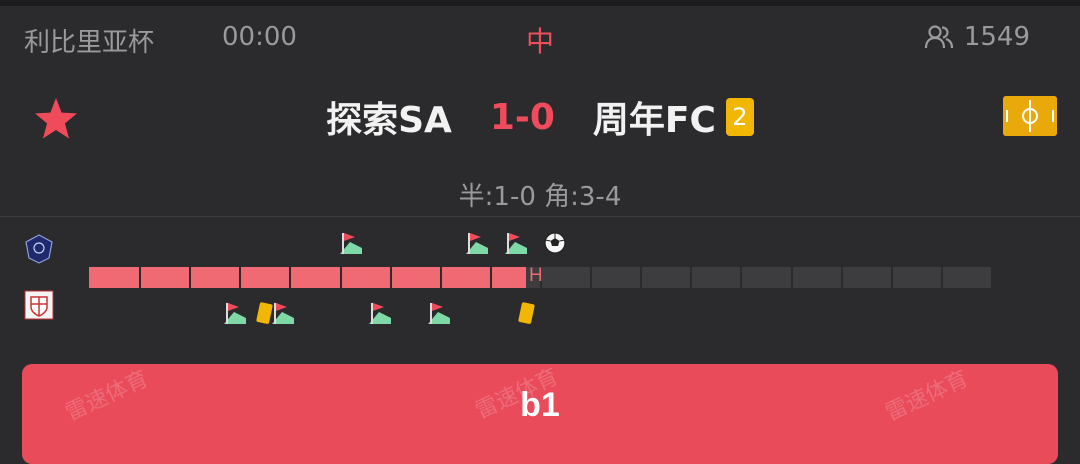  What do you see at coordinates (996, 37) in the screenshot?
I see `viewer-count-value: 1549` at bounding box center [996, 37].